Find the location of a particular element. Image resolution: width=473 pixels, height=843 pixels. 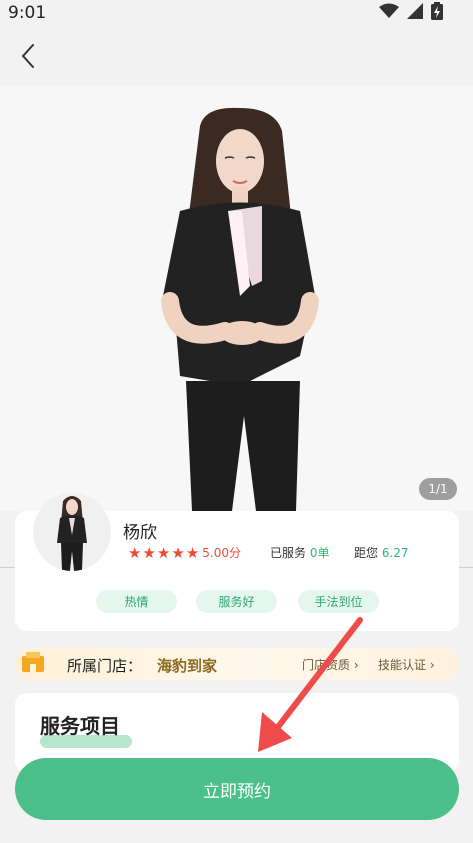

rating-stars: ★ ★ ★ ★ ★ 5.00分 is located at coordinates (184, 552).